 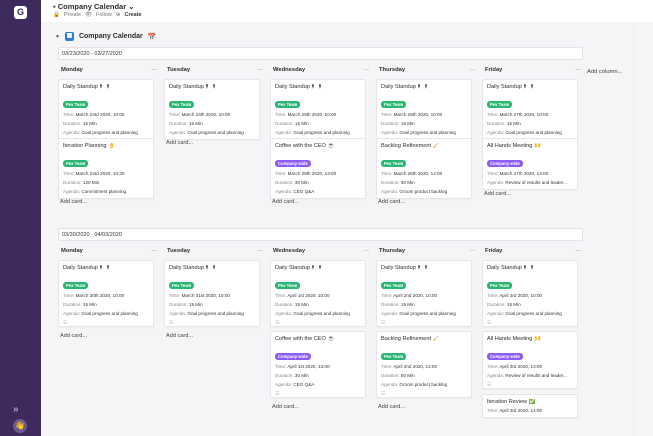 I want to click on column-header: Wednesday ···, so click(x=321, y=251).